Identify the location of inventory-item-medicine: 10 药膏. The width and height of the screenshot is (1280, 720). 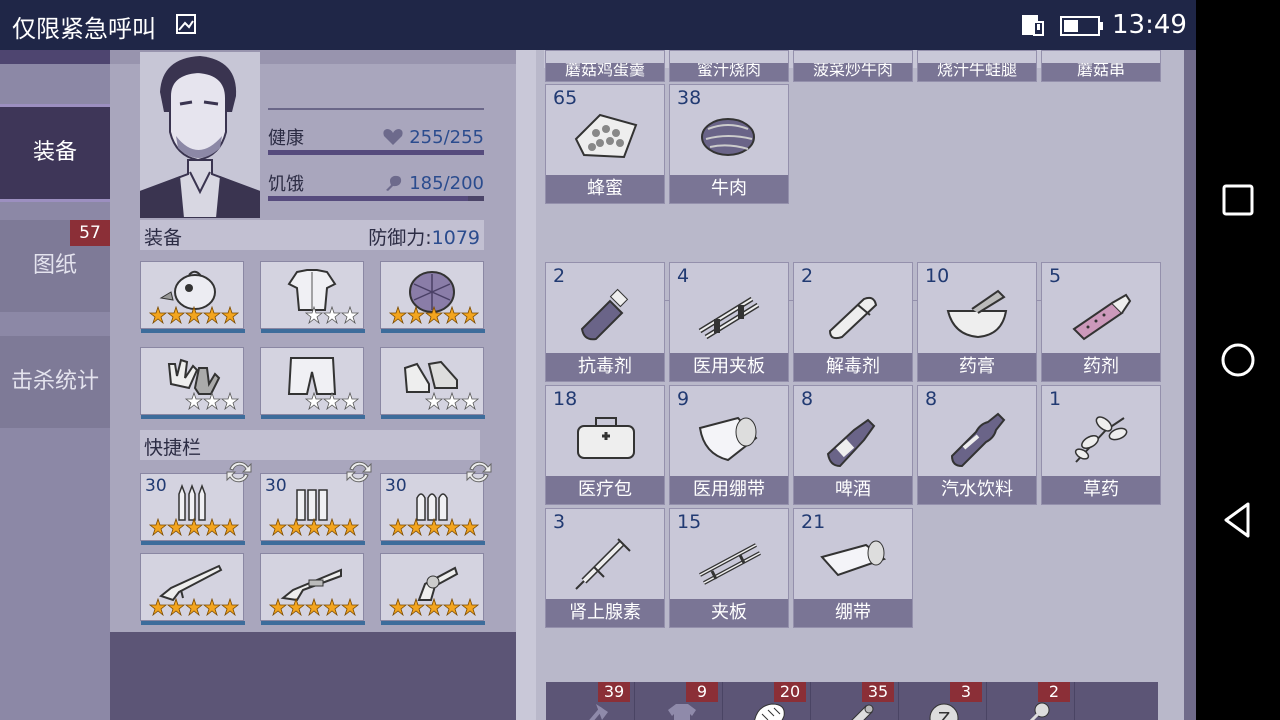
(977, 322).